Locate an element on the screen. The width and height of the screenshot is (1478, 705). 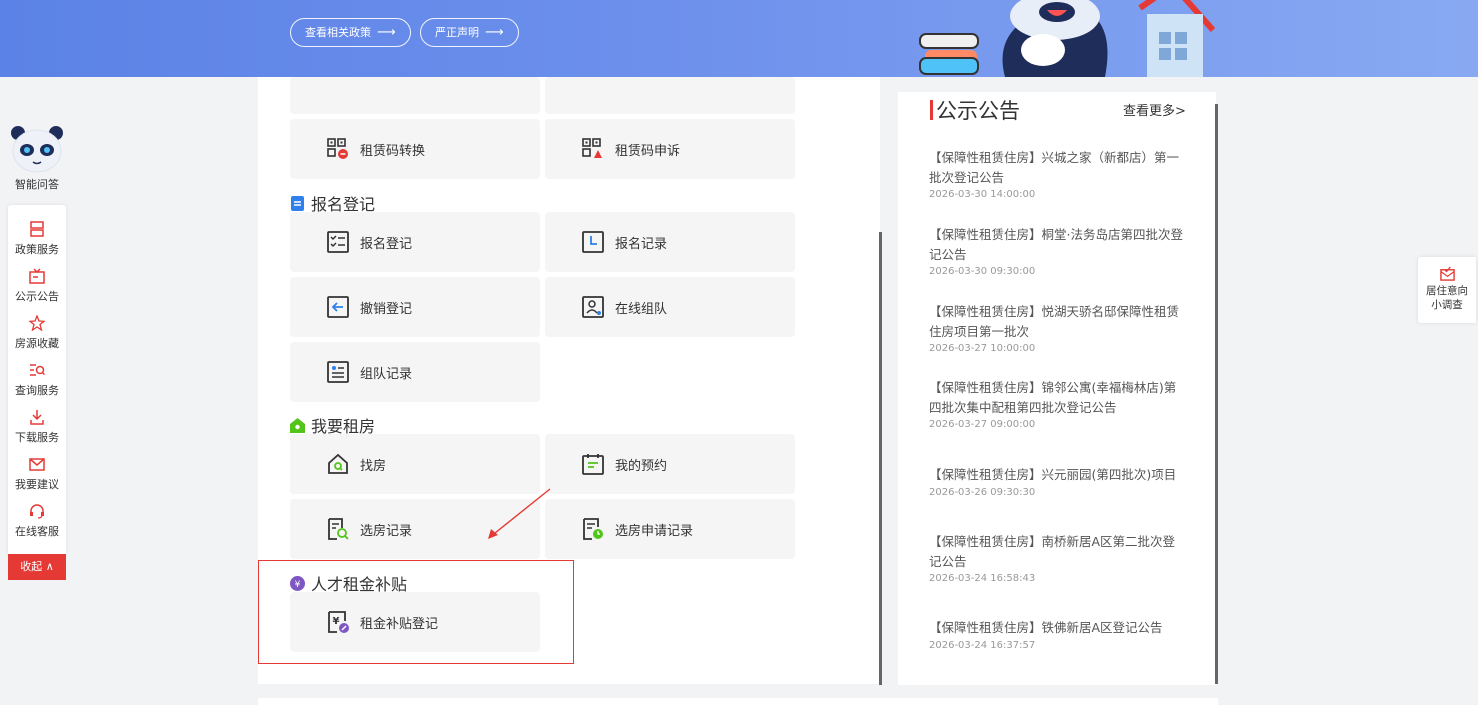
tile-label: 在线组队 is located at coordinates (641, 309).